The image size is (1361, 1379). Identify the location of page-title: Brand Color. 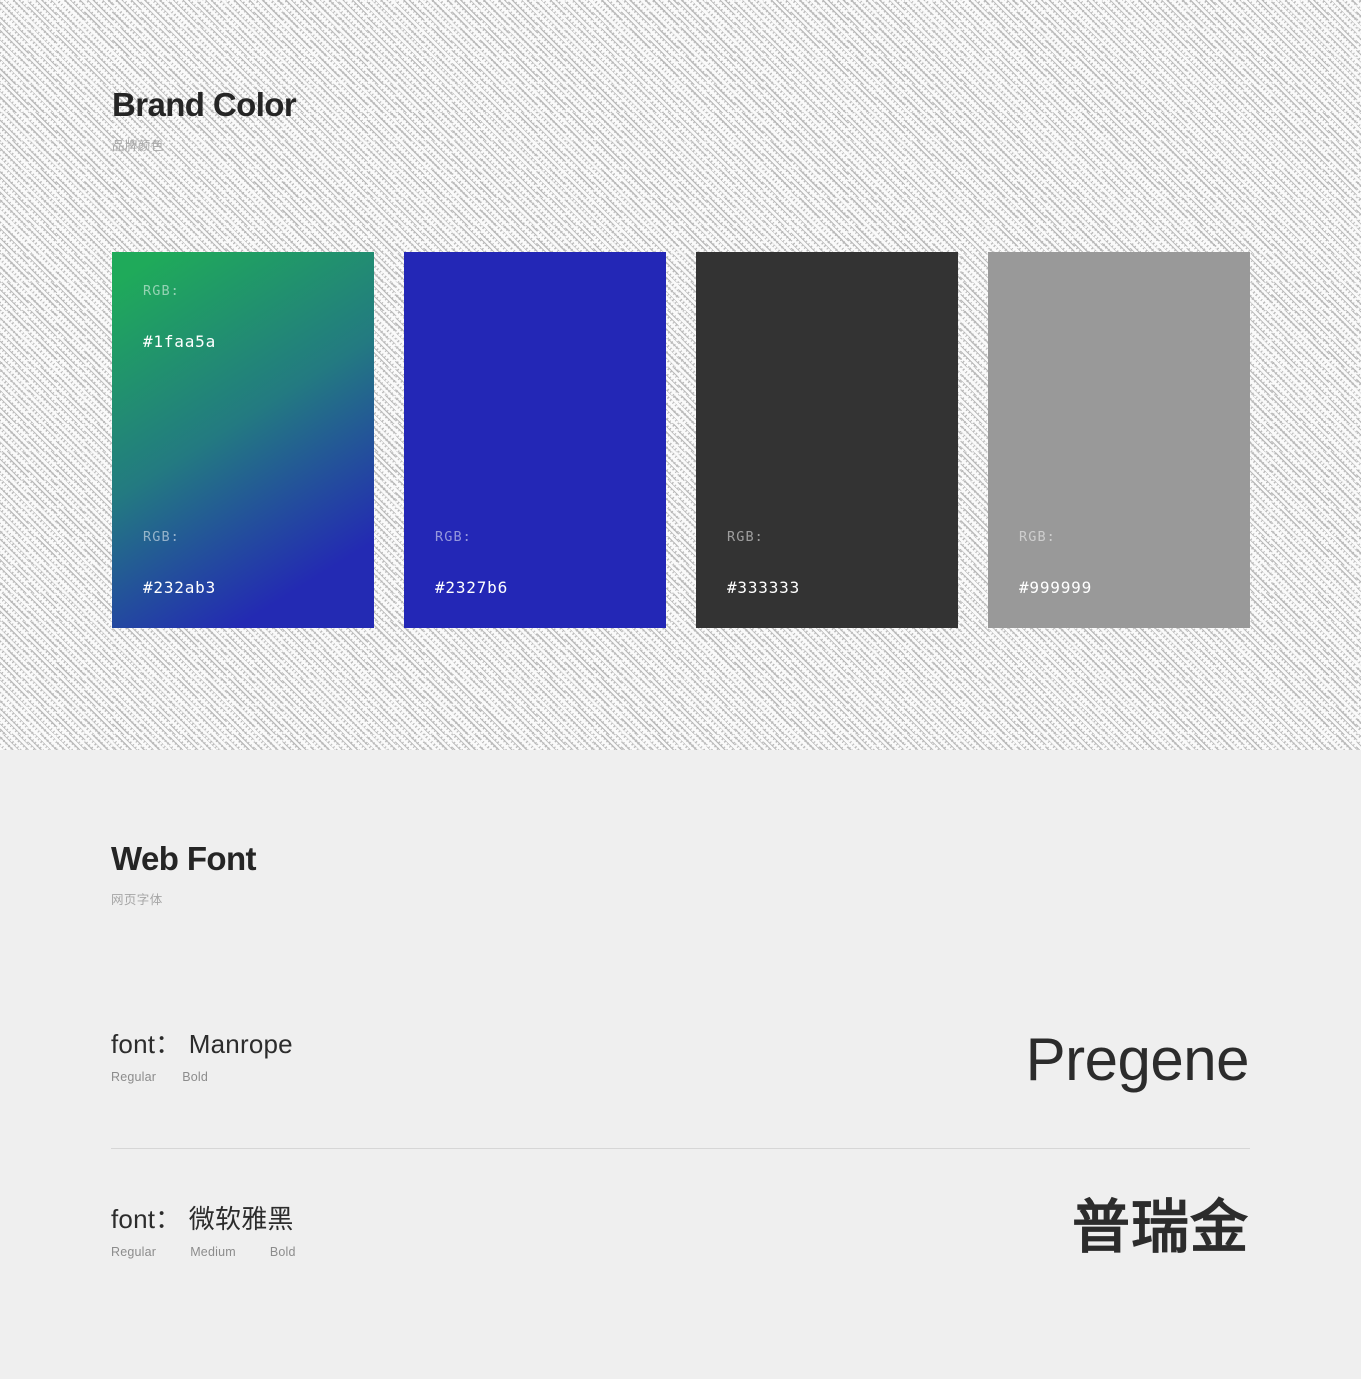
(204, 104).